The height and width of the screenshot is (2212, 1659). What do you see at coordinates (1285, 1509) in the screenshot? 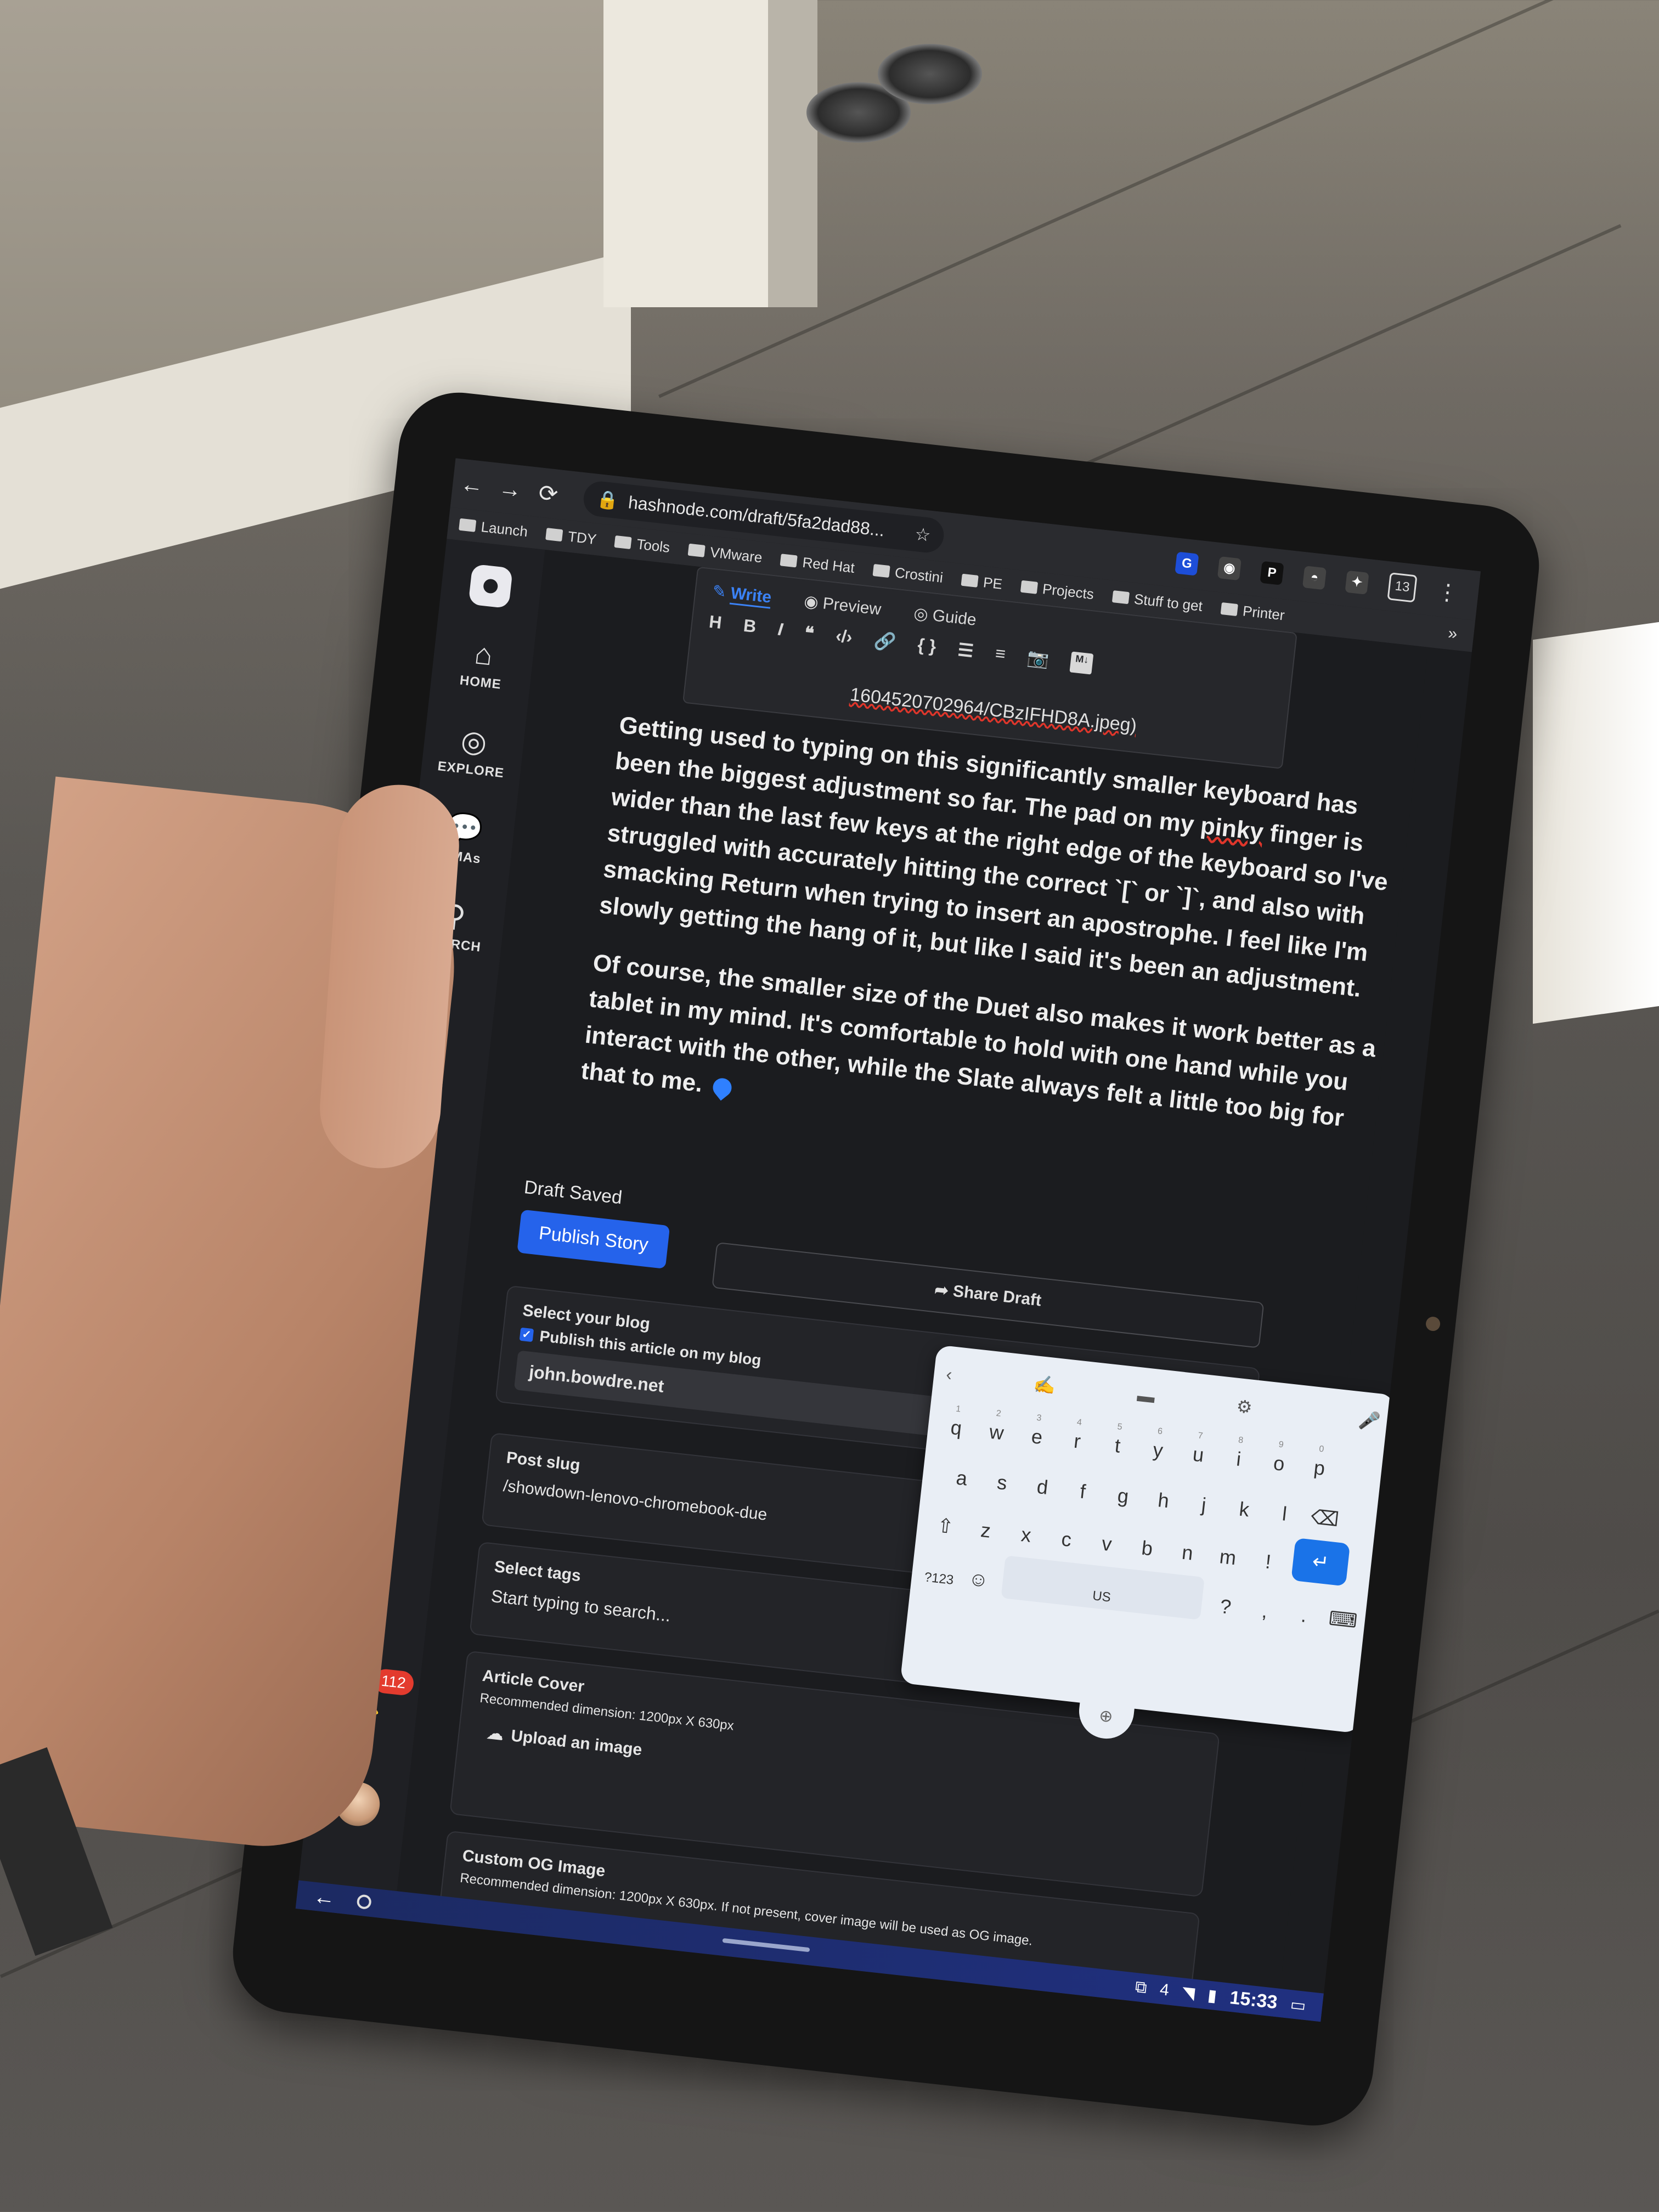
I see `key: l` at bounding box center [1285, 1509].